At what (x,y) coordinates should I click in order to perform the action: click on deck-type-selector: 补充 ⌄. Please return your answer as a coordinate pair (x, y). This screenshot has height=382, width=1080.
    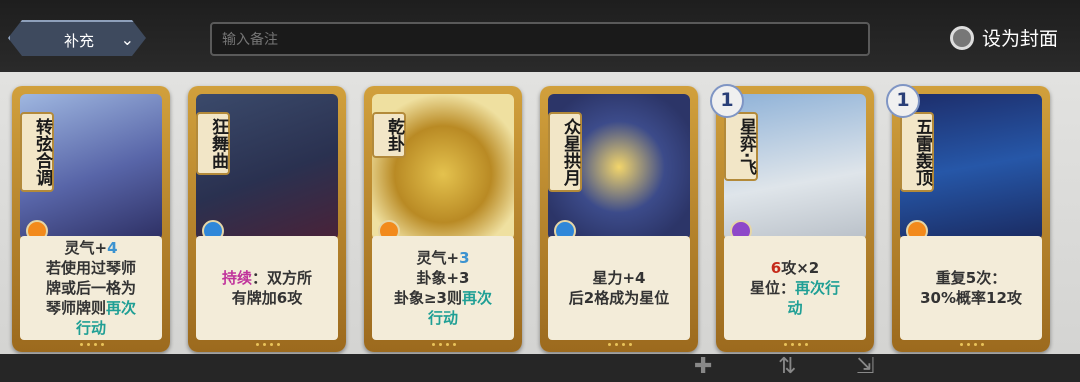
    Looking at the image, I should click on (77, 38).